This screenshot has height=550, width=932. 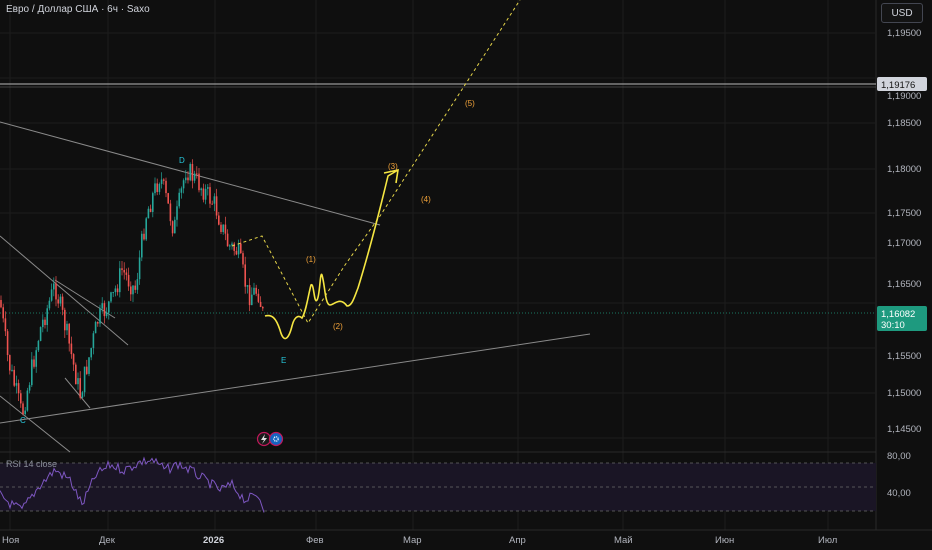 What do you see at coordinates (904, 393) in the screenshot?
I see `price-tick: 1,15000` at bounding box center [904, 393].